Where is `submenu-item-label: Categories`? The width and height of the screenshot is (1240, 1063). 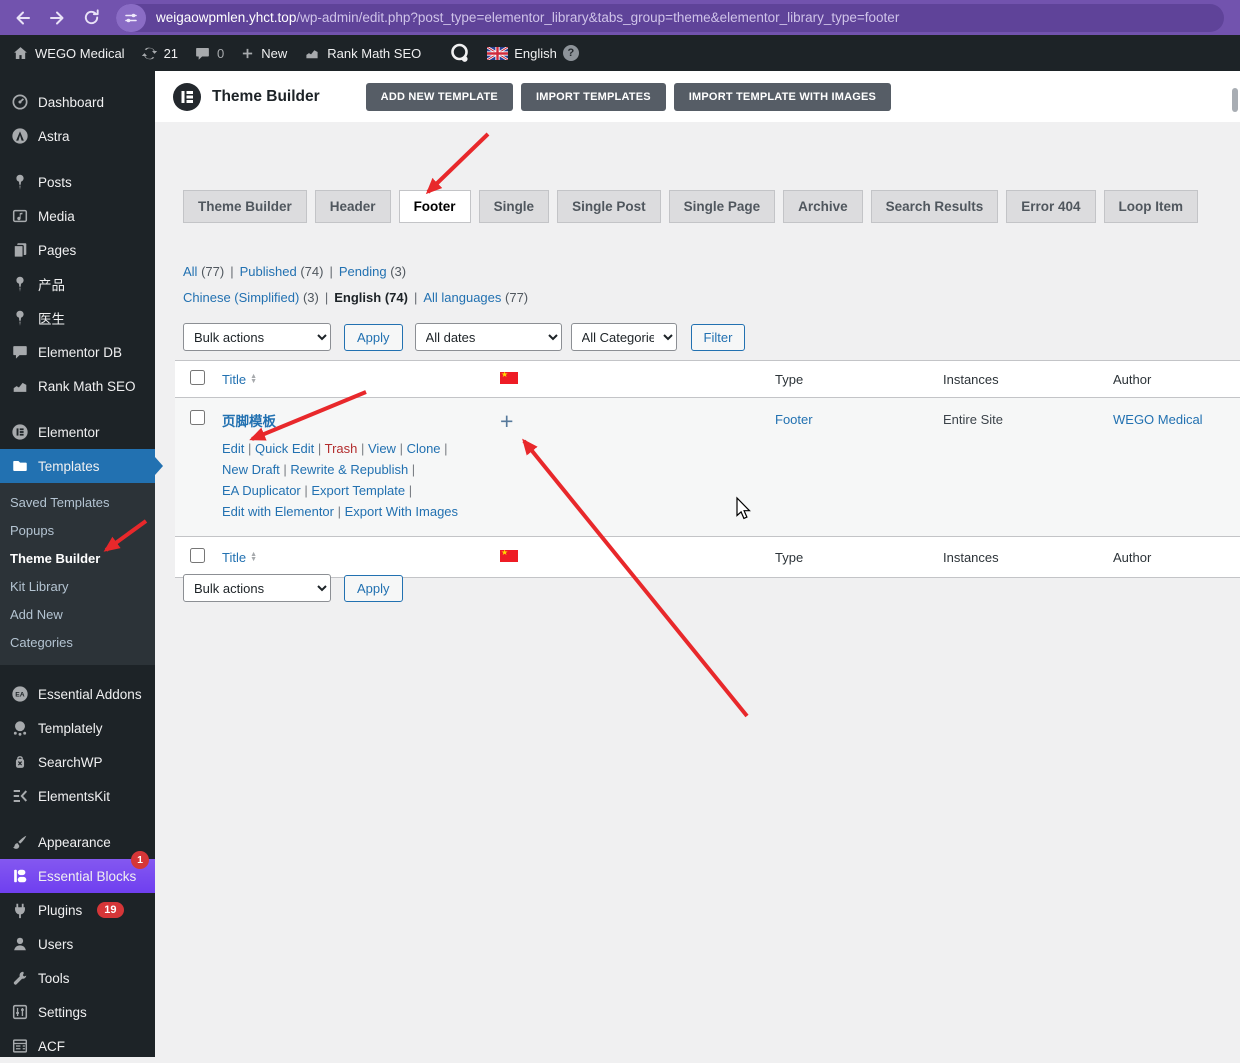
submenu-item-label: Categories is located at coordinates (41, 642).